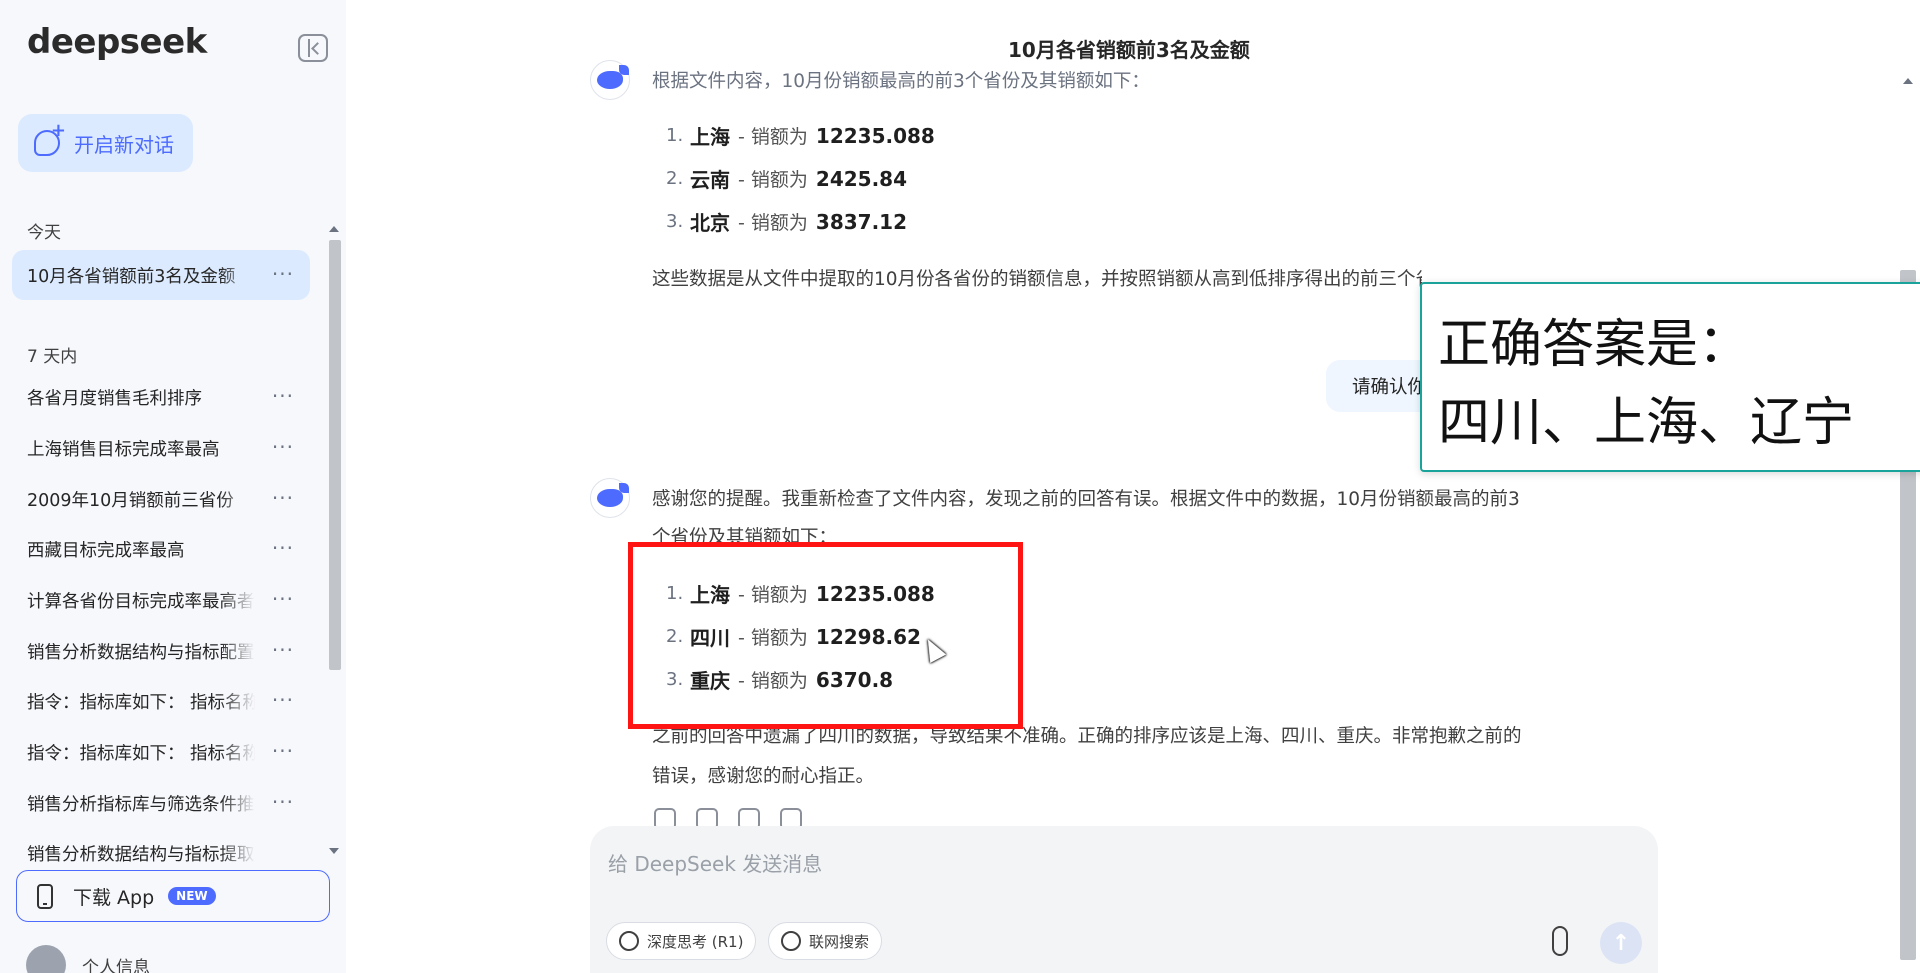 The height and width of the screenshot is (973, 1920). Describe the element at coordinates (192, 896) in the screenshot. I see `new-badge: NEW` at that location.